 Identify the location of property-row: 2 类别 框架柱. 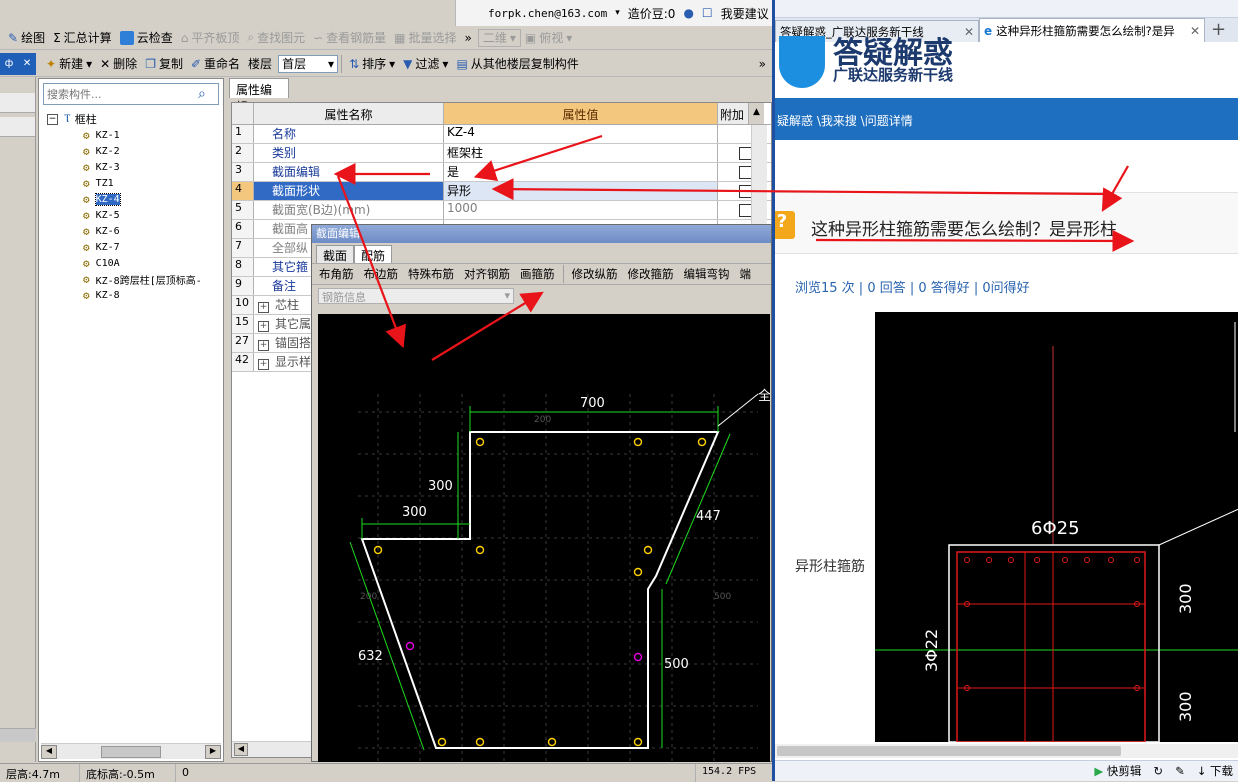
(501, 153).